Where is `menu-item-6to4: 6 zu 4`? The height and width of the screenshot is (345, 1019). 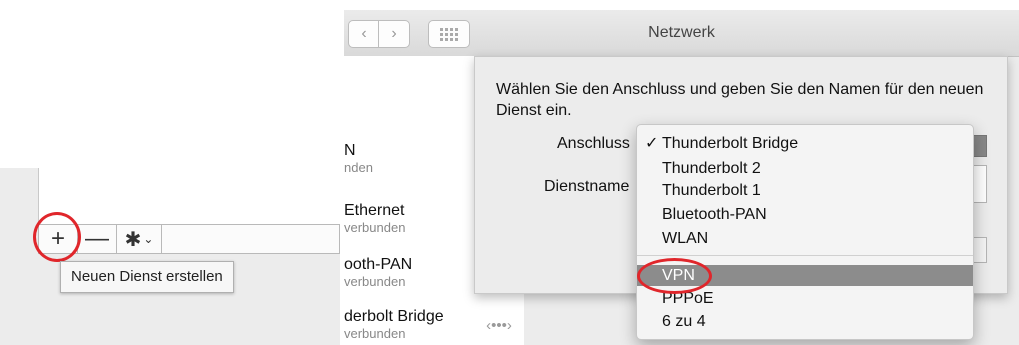 menu-item-6to4: 6 zu 4 is located at coordinates (805, 321).